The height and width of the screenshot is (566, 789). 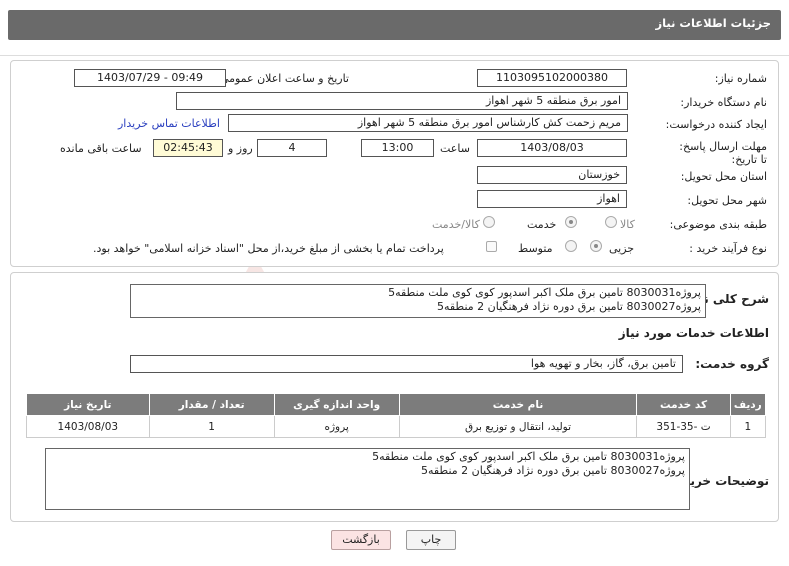 I want to click on days-label: روز و, so click(x=240, y=148).